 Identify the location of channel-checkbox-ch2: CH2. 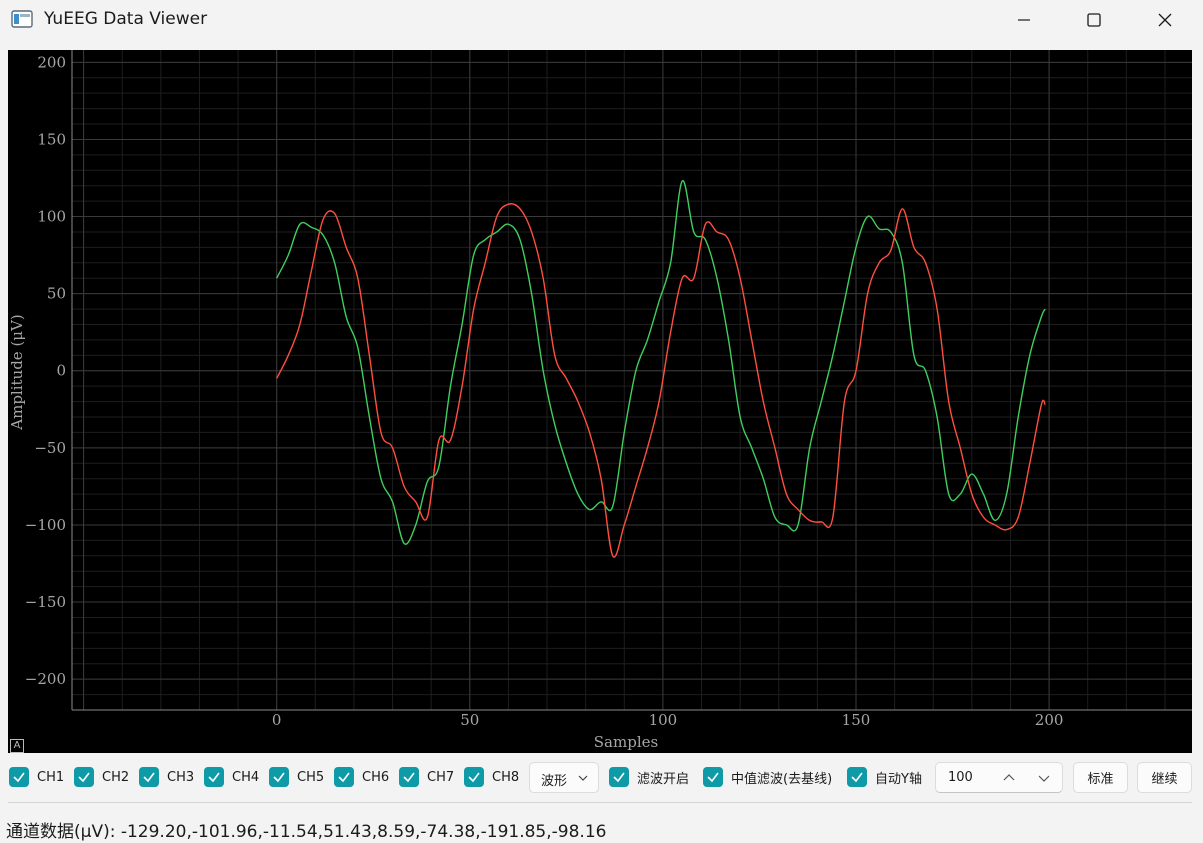
(101, 777).